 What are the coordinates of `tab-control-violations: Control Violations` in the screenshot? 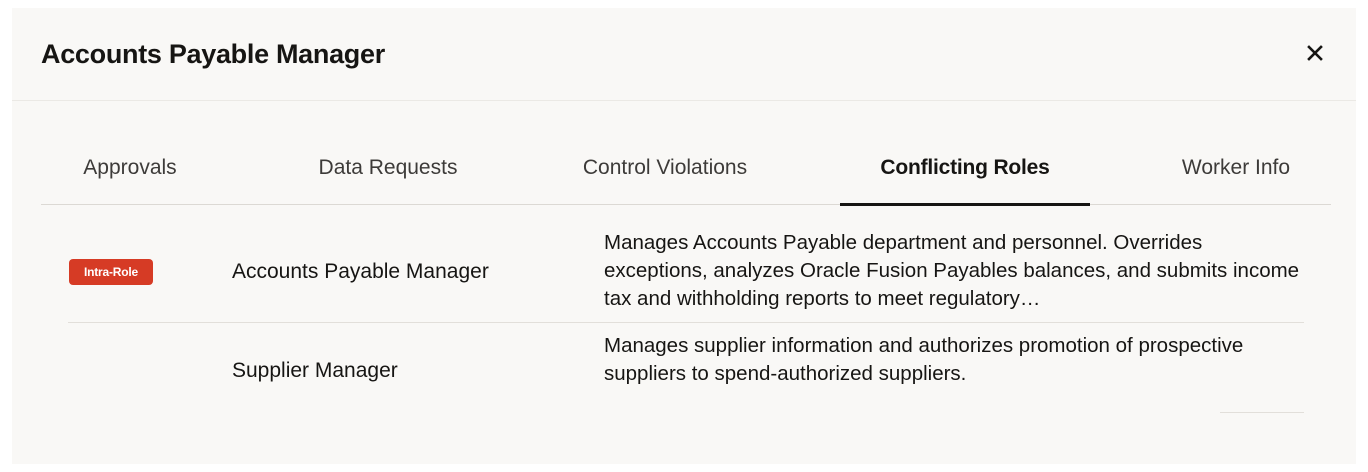 It's located at (665, 169).